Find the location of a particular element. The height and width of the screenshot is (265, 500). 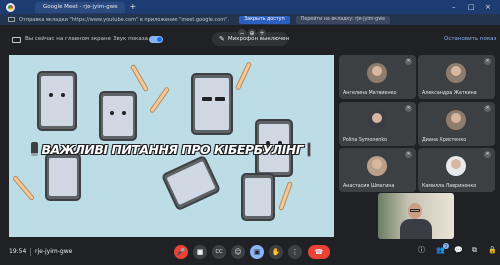

go-to-tab-button: Перейти на вкладку: rje-jyim-gwe is located at coordinates (343, 19).